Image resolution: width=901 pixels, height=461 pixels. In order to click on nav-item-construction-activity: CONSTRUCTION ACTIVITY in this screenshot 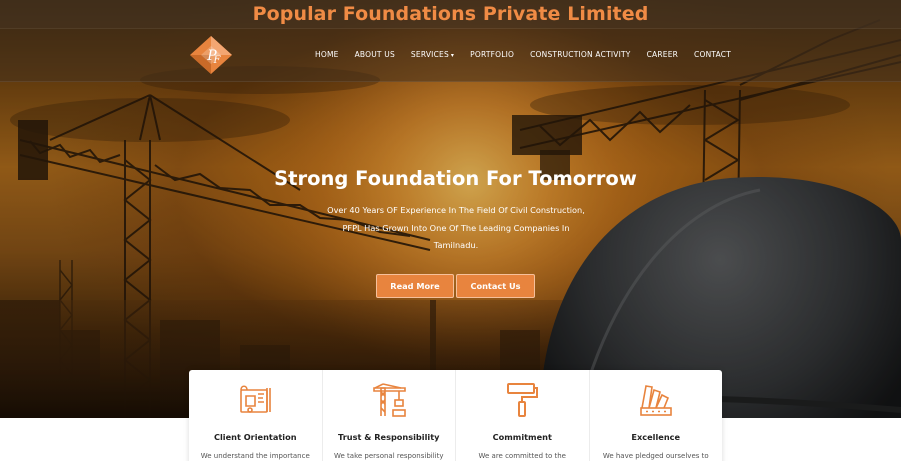, I will do `click(580, 55)`.